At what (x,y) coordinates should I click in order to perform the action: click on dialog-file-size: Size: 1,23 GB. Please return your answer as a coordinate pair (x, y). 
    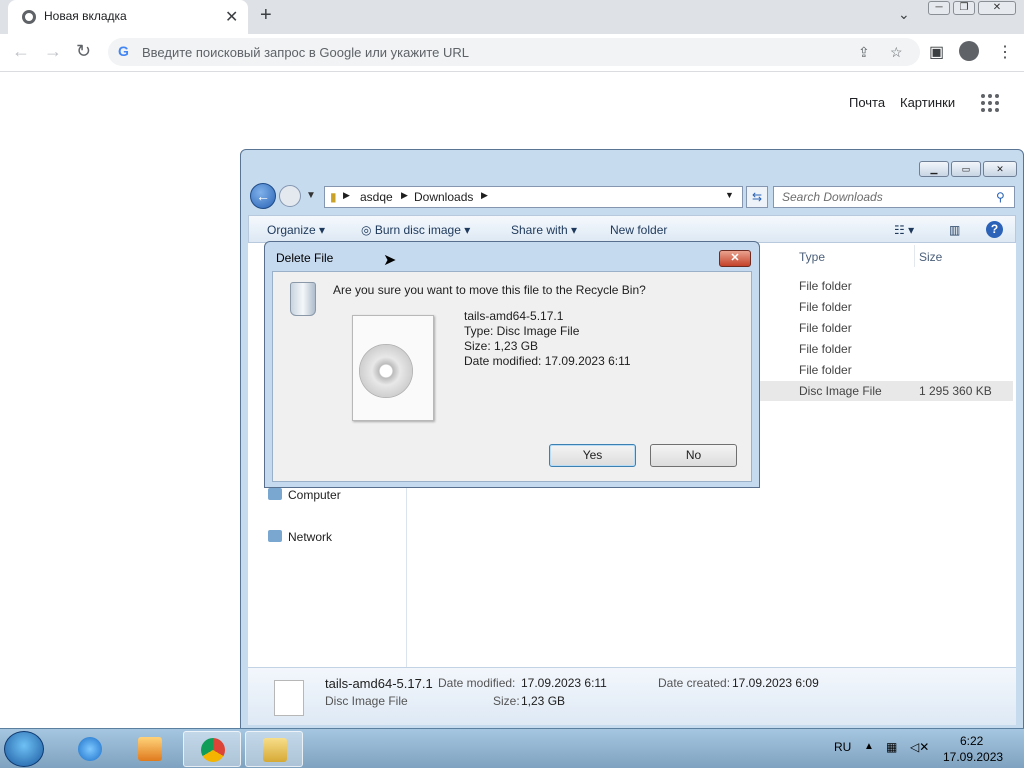
    Looking at the image, I should click on (501, 346).